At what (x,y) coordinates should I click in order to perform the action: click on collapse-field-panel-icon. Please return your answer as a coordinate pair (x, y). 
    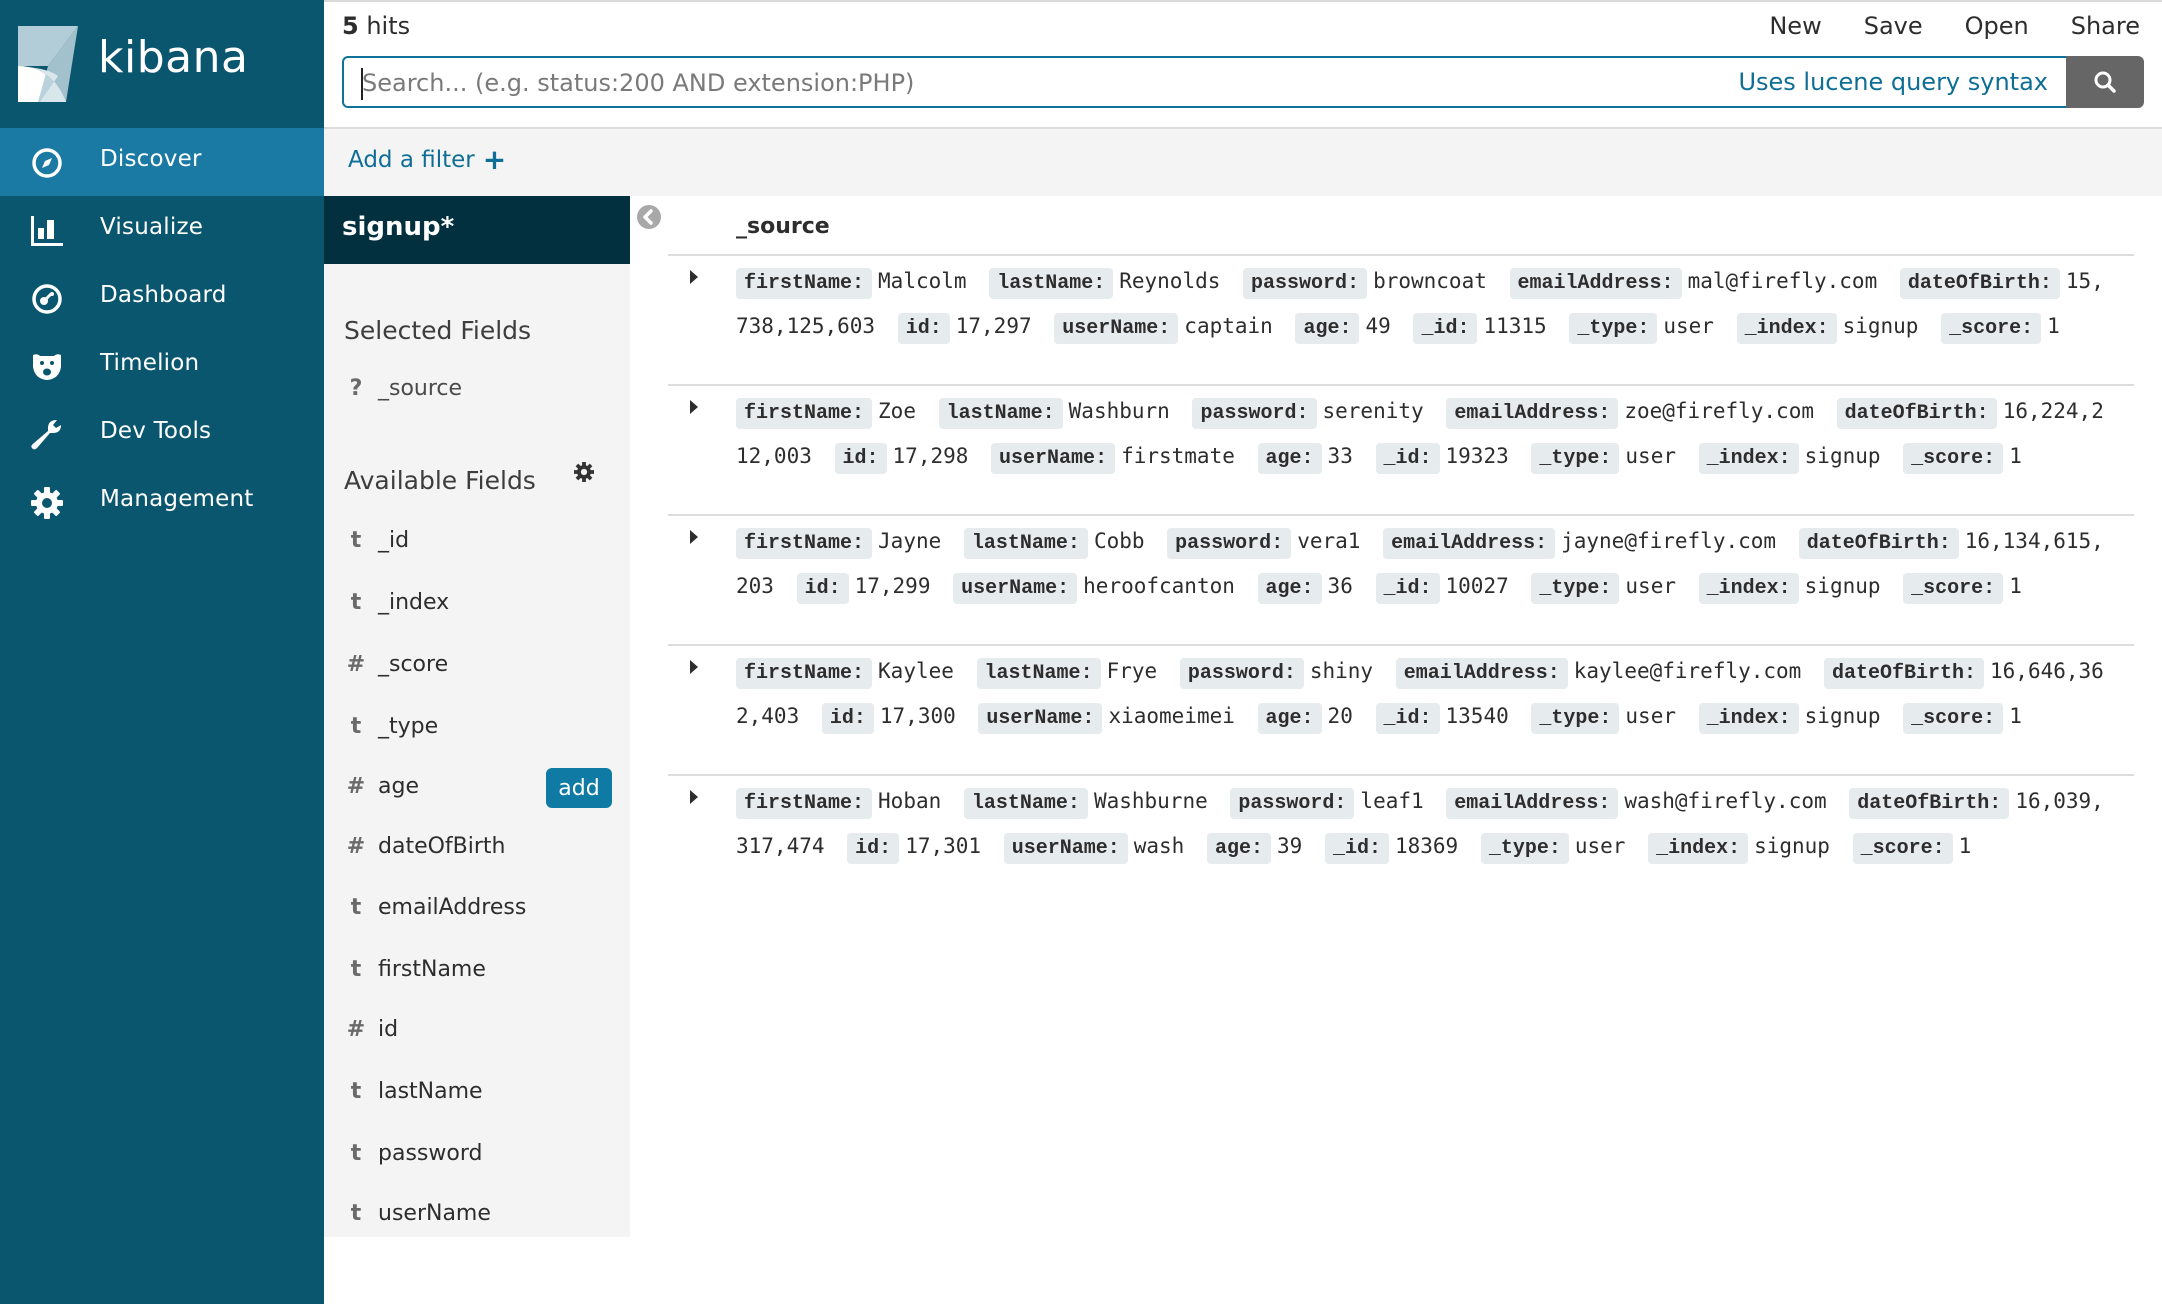
    Looking at the image, I should click on (649, 217).